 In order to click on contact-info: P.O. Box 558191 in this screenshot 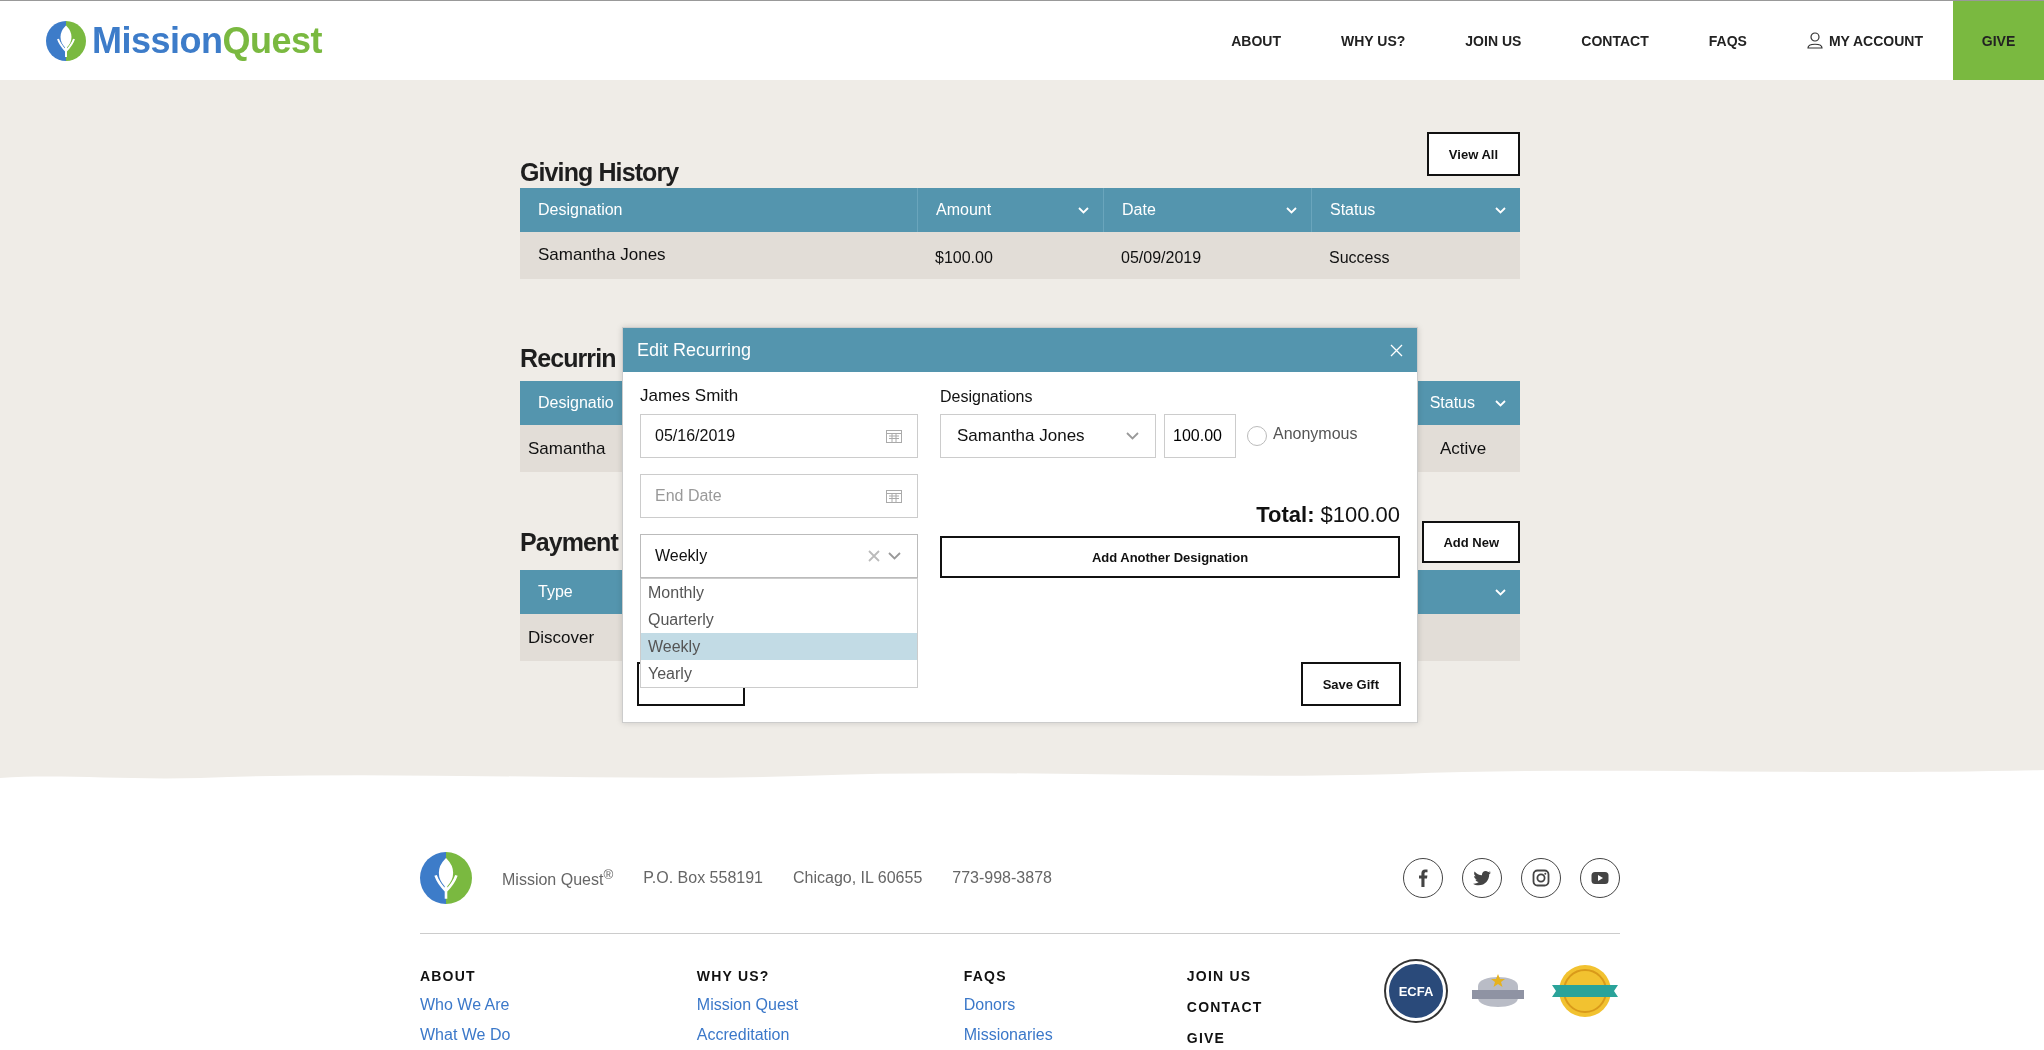, I will do `click(703, 878)`.